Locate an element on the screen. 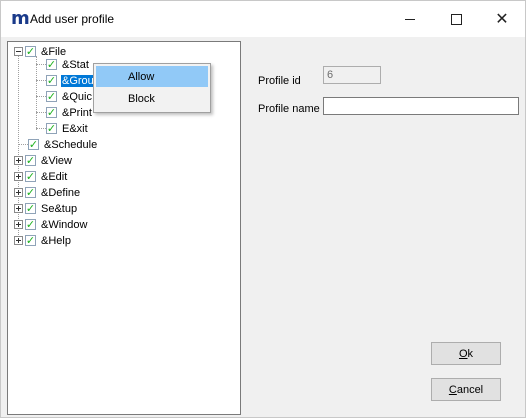 The width and height of the screenshot is (526, 418). minimize-icon is located at coordinates (410, 19).